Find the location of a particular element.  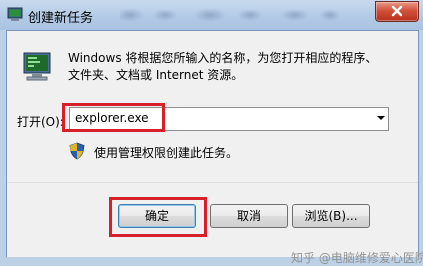

blurred-background is located at coordinates (230, 15).